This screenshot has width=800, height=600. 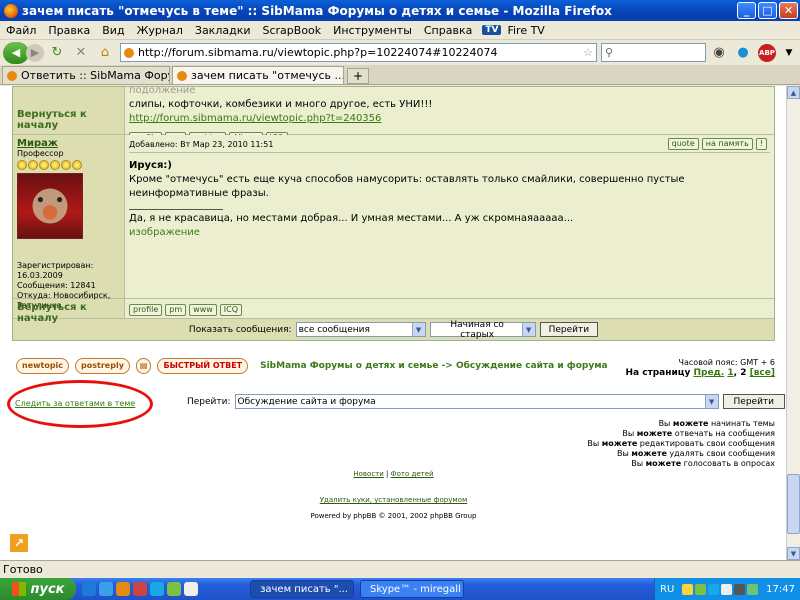 I want to click on scroll-up-icon: ▲, so click(x=793, y=92).